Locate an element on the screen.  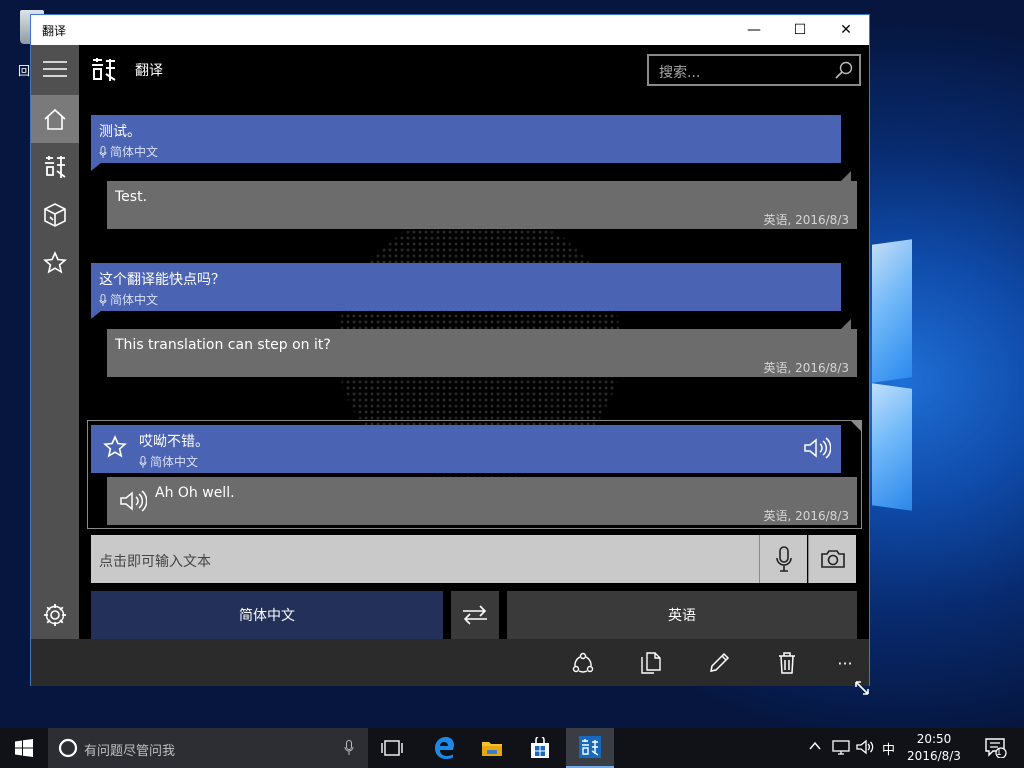
volume-icon is located at coordinates (865, 748).